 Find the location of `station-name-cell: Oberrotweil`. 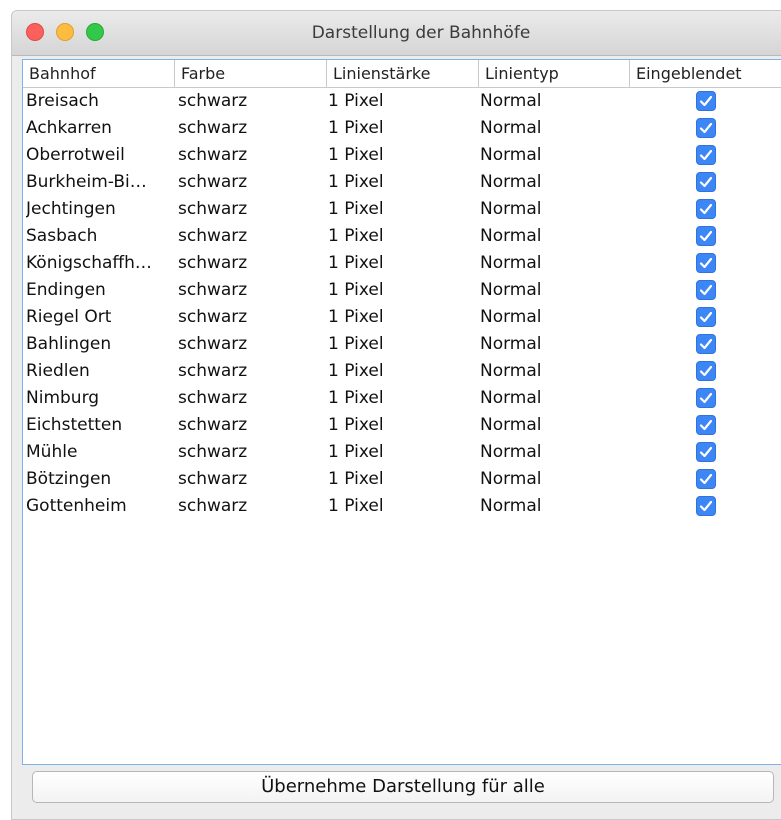

station-name-cell: Oberrotweil is located at coordinates (101, 155).